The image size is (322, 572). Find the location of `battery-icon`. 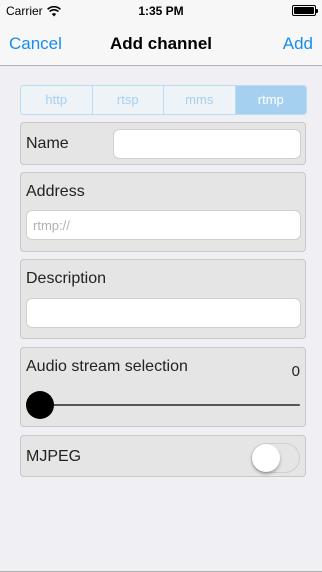

battery-icon is located at coordinates (305, 10).